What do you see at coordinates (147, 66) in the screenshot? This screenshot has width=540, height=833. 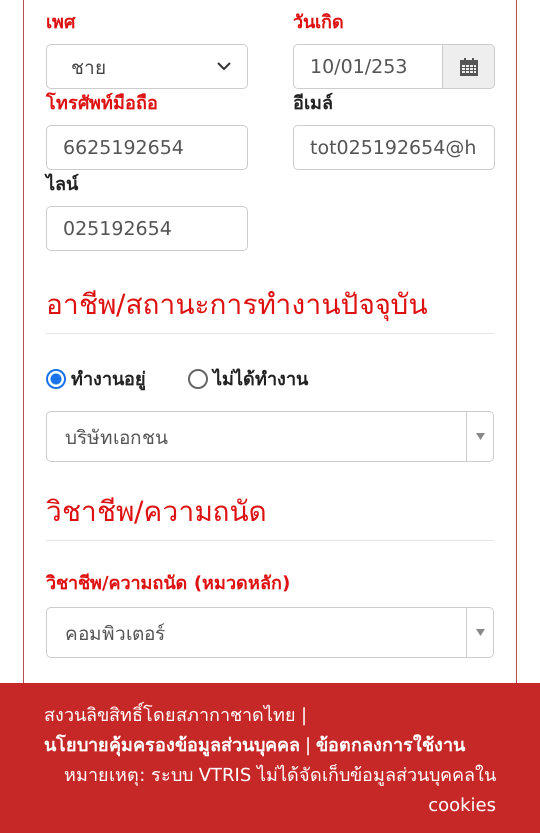 I see `gender-select: ชาย` at bounding box center [147, 66].